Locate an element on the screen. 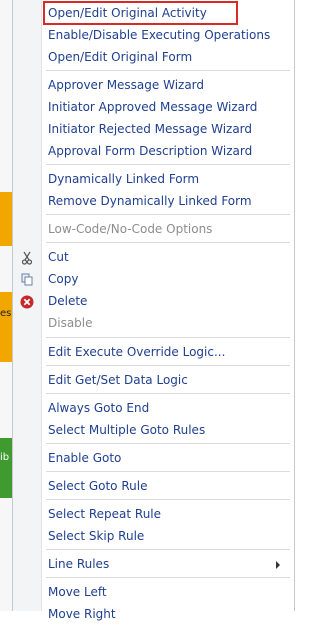  menu-item-low-code-no-code-options: Low-Code/No-Code Options is located at coordinates (164, 229).